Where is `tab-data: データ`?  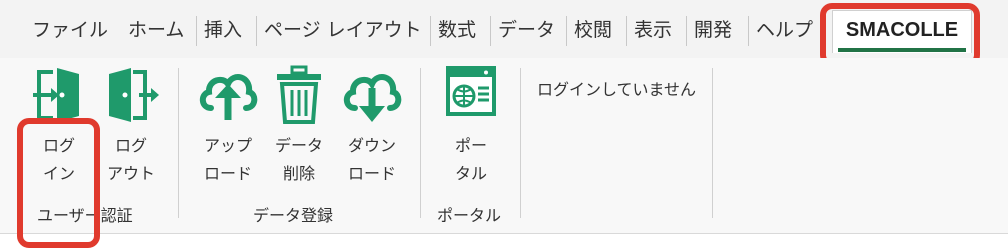
tab-data: データ is located at coordinates (526, 30).